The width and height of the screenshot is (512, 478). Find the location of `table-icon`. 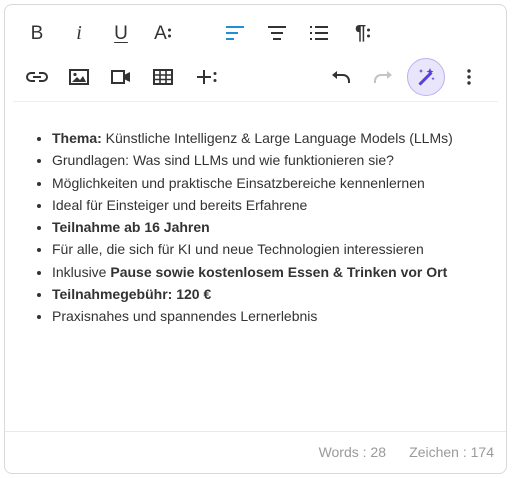

table-icon is located at coordinates (163, 77).